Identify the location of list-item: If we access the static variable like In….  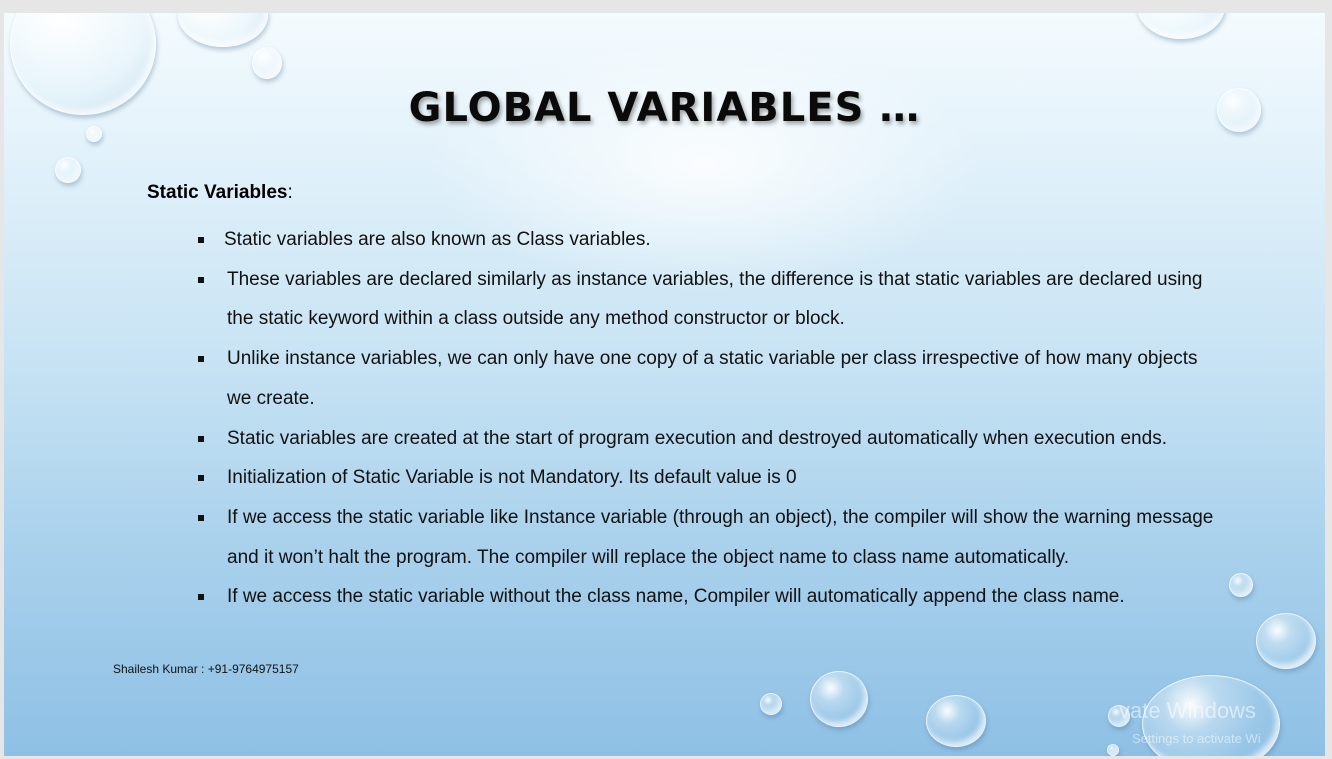
(709, 537).